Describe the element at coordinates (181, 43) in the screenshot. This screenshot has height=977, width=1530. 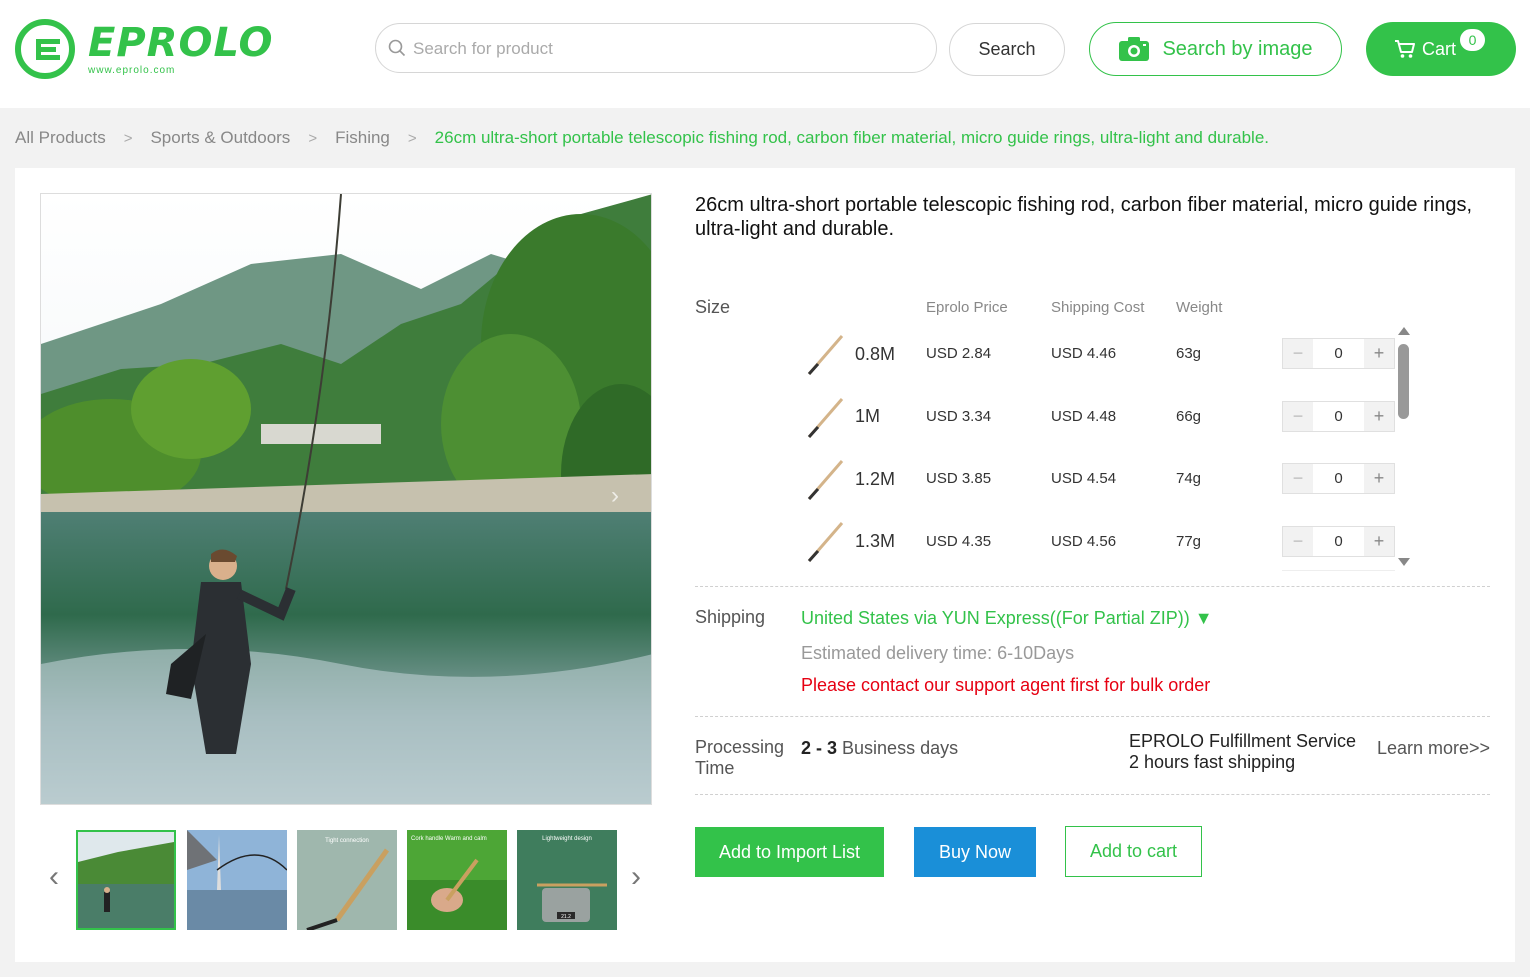
I see `logo-wordmark: EPROLO` at that location.